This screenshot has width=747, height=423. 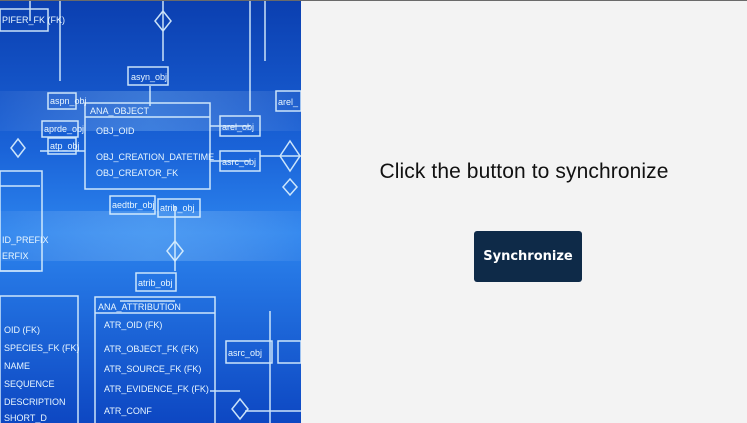 I want to click on hero-label-atr-oid: ATR_OID (FK), so click(x=133, y=325).